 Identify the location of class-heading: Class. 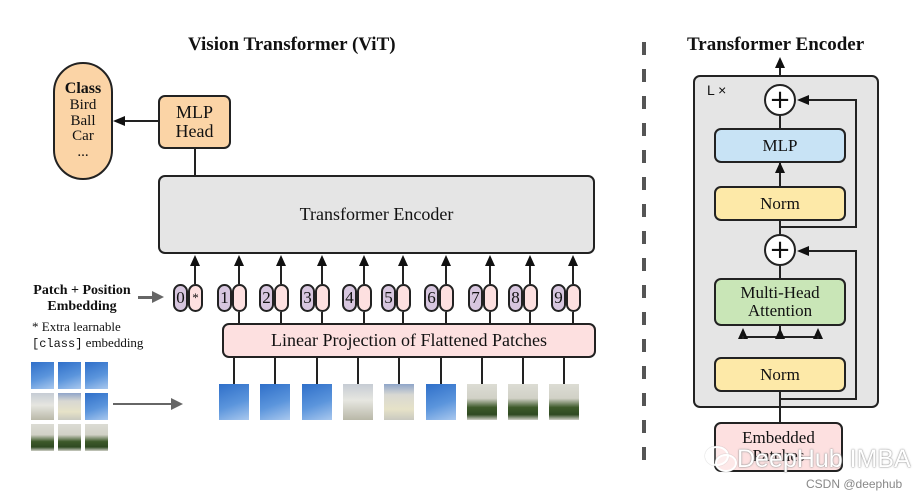
(83, 89).